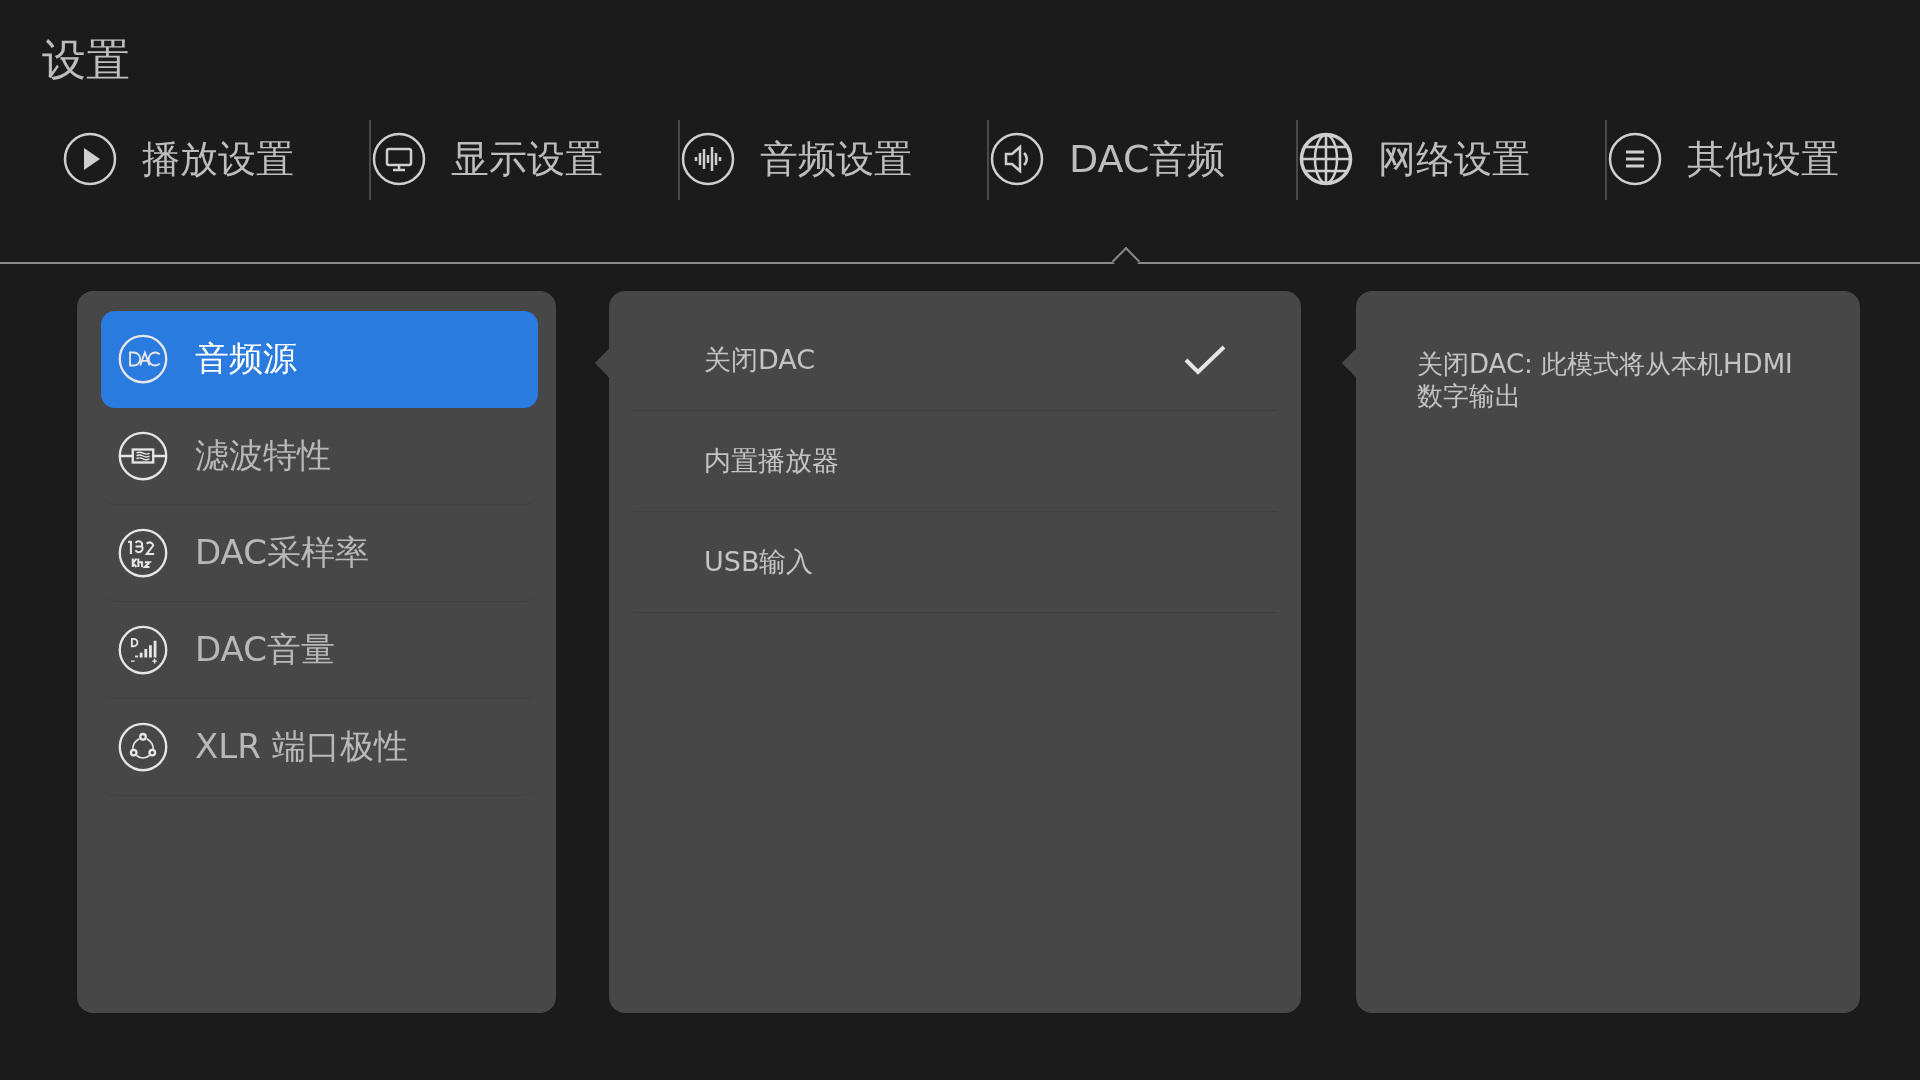  Describe the element at coordinates (1107, 159) in the screenshot. I see `tab: DAC音频` at that location.